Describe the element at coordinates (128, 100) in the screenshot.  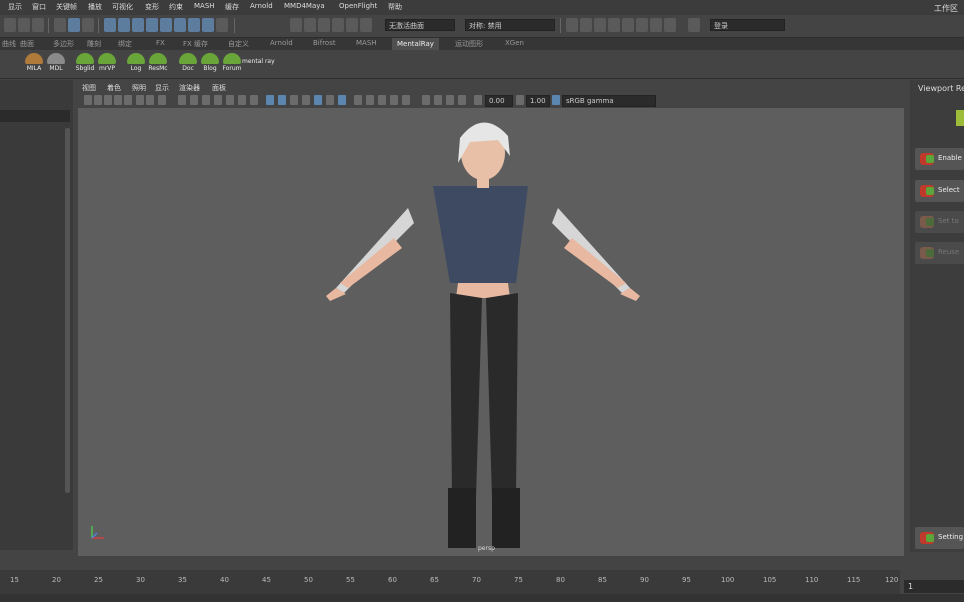
I see `two-d-pan-icon` at that location.